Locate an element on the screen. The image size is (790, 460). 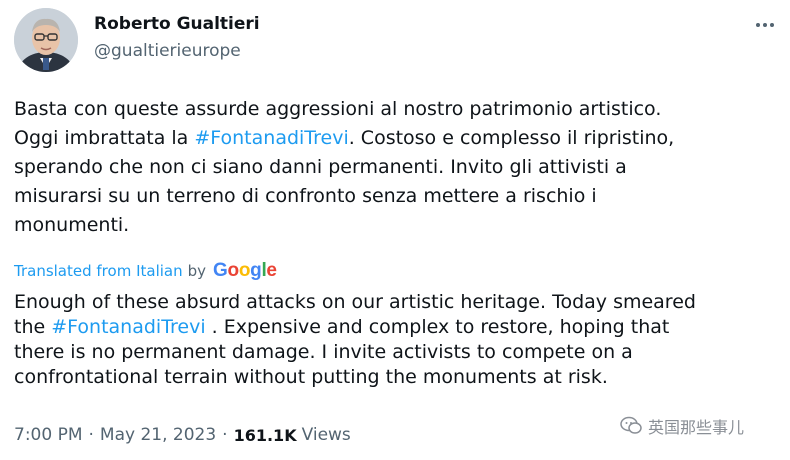
translation-attribution: Translated from Italian by Google is located at coordinates (145, 271).